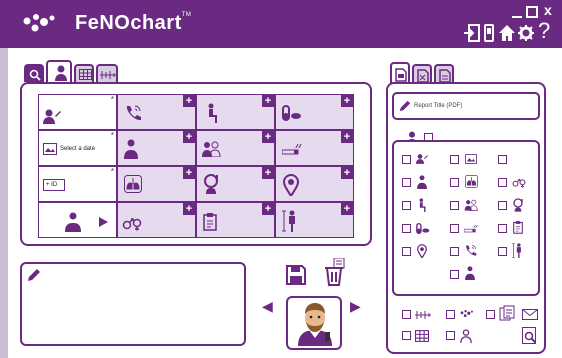 The image size is (562, 358). Describe the element at coordinates (156, 184) in the screenshot. I see `grid-cell-lungs: +` at that location.